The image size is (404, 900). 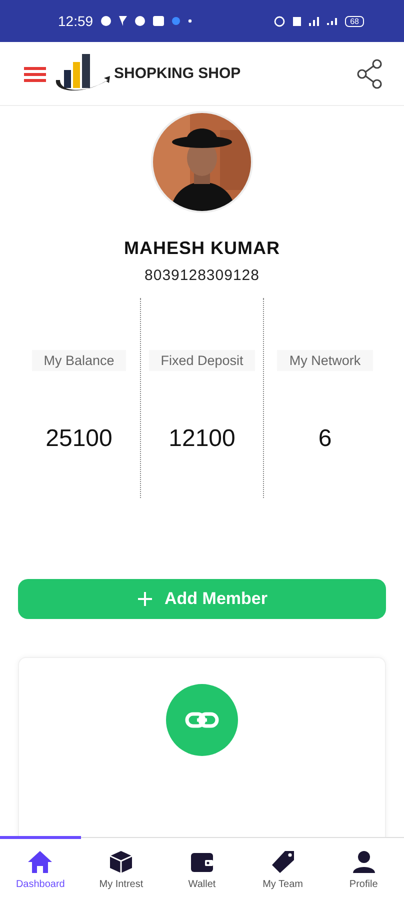 I want to click on home-icon, so click(x=40, y=862).